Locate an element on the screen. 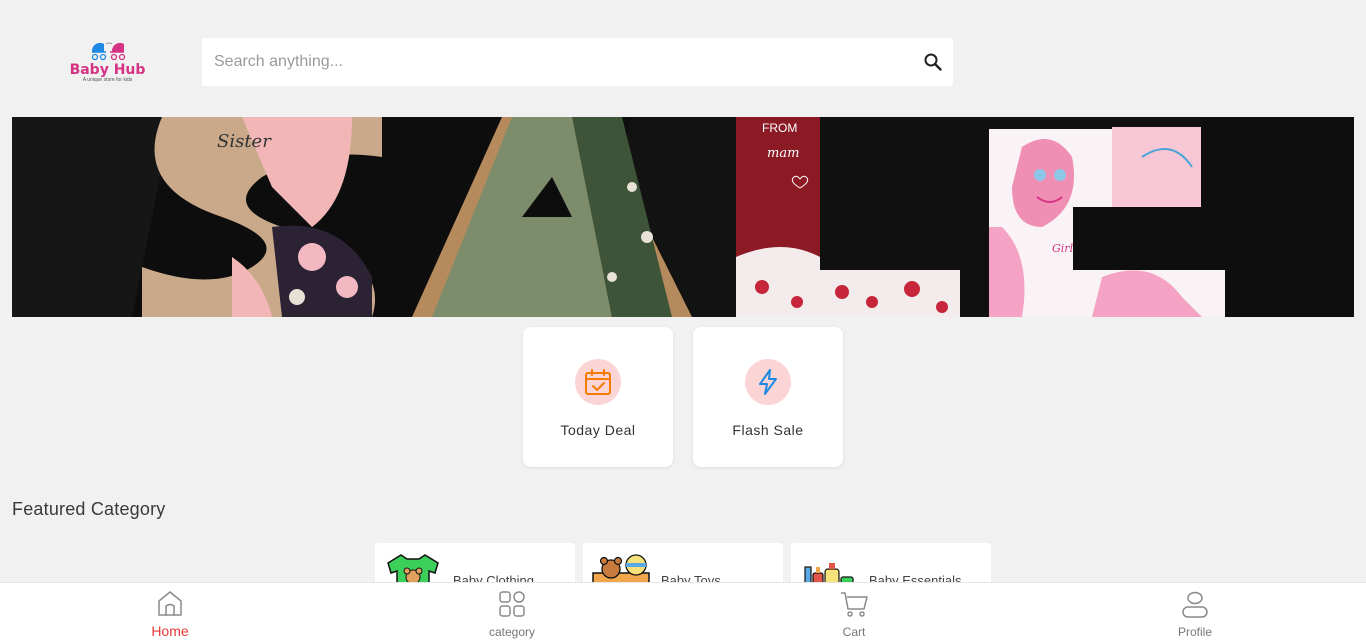 The image size is (1366, 643). nav-label-cart: Cart is located at coordinates (854, 632).